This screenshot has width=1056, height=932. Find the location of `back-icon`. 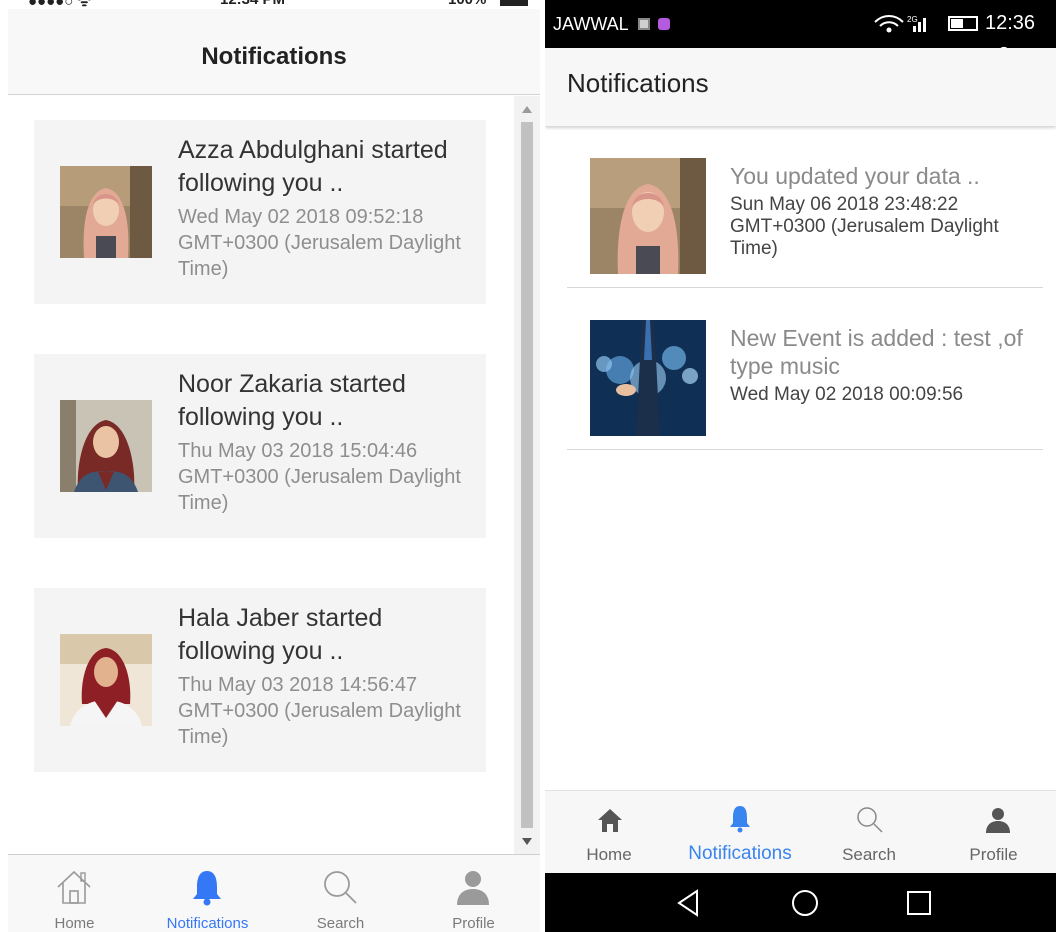

back-icon is located at coordinates (689, 903).